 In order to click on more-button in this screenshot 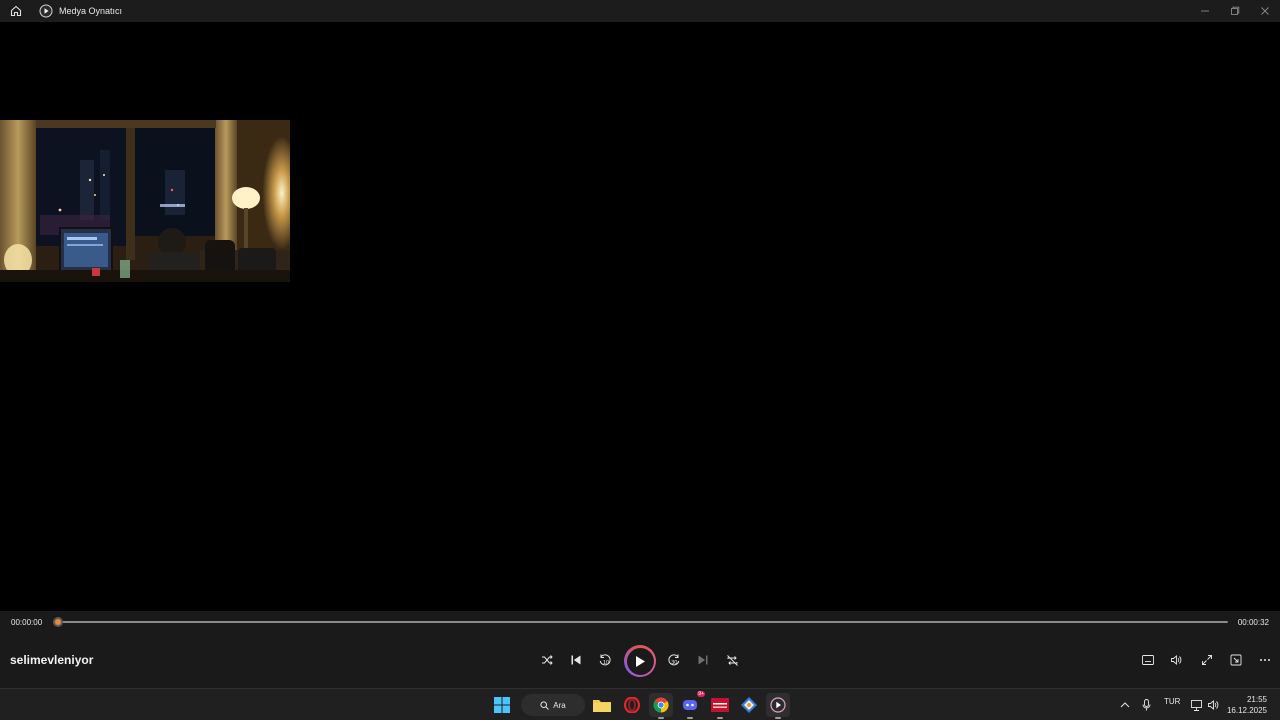, I will do `click(1265, 660)`.